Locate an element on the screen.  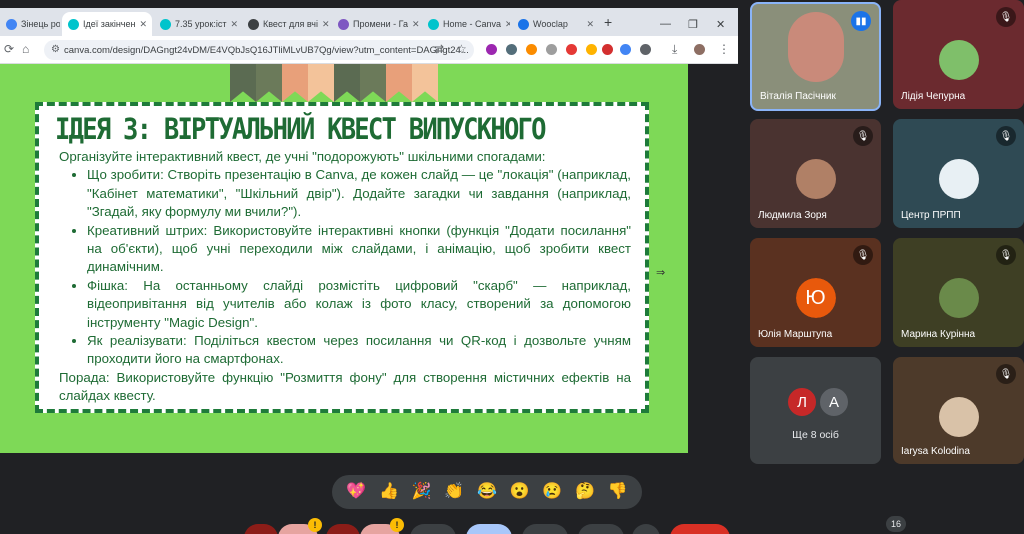
raise-hand-button is located at coordinates (601, 529).